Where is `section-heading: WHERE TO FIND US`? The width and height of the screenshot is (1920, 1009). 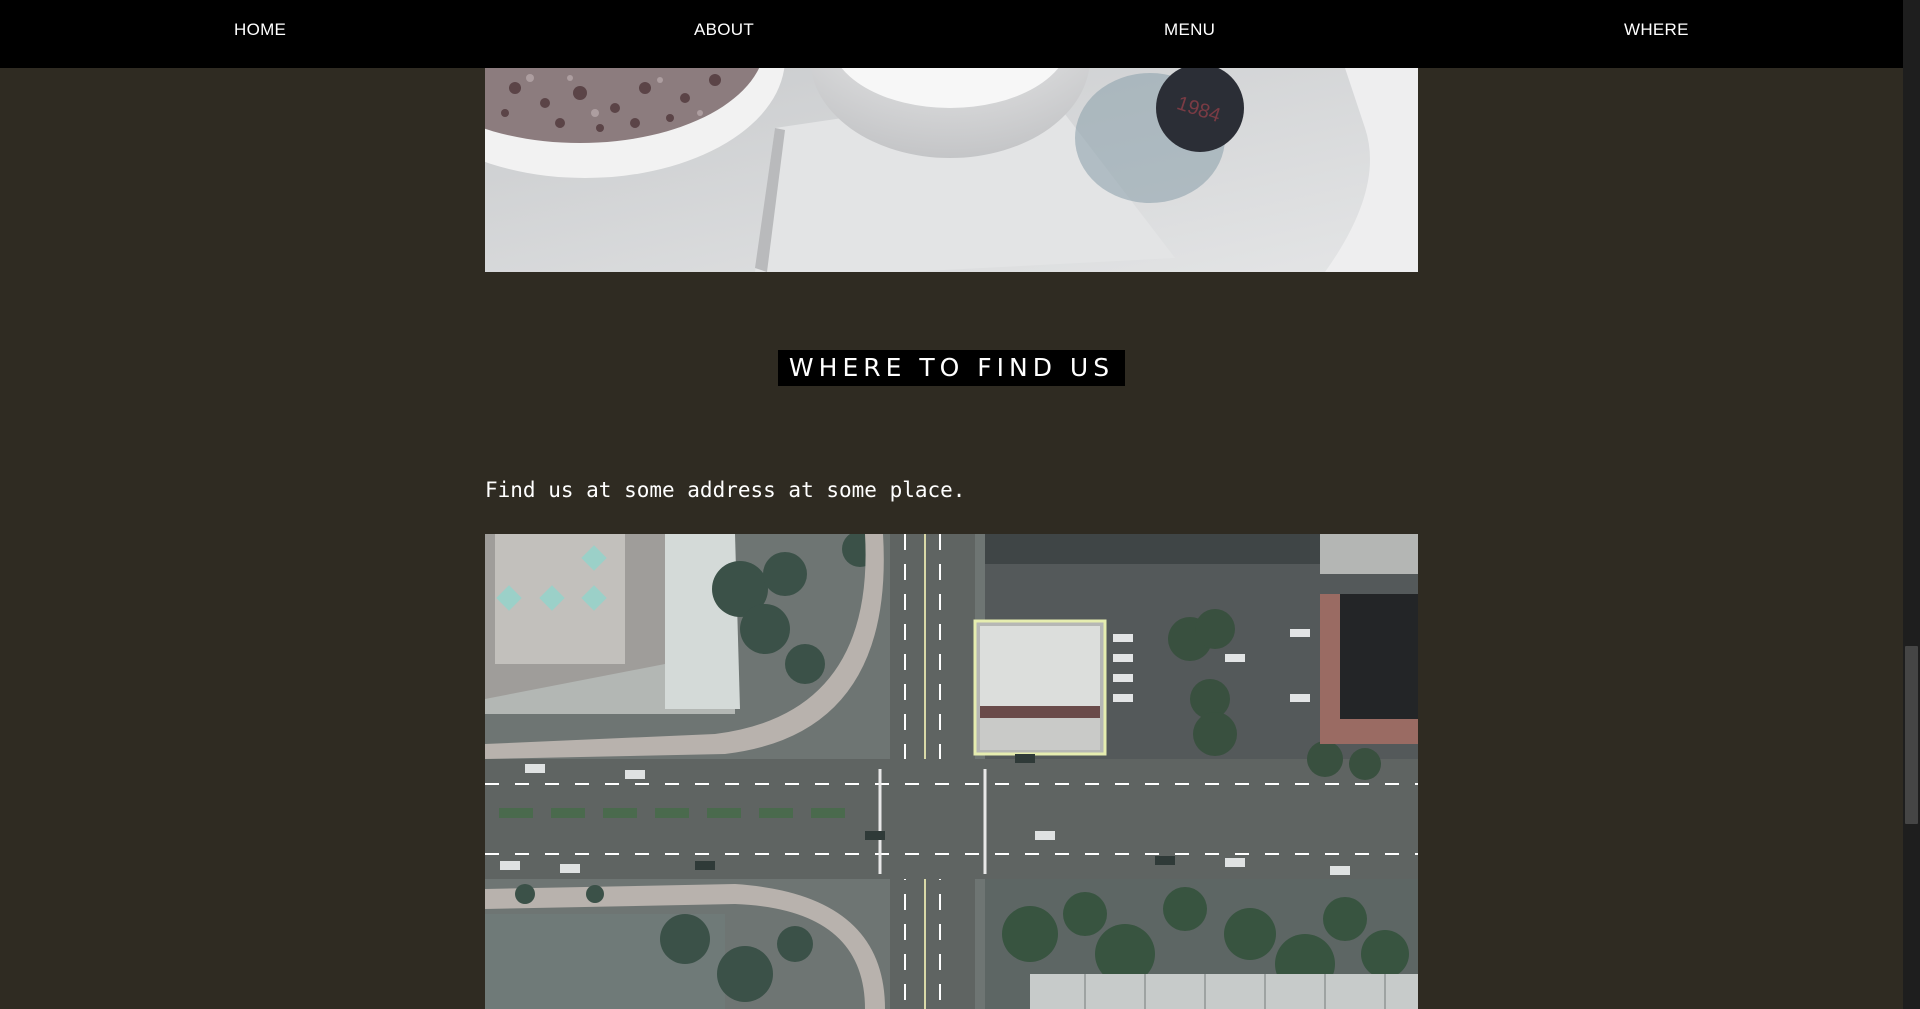
section-heading: WHERE TO FIND US is located at coordinates (951, 368).